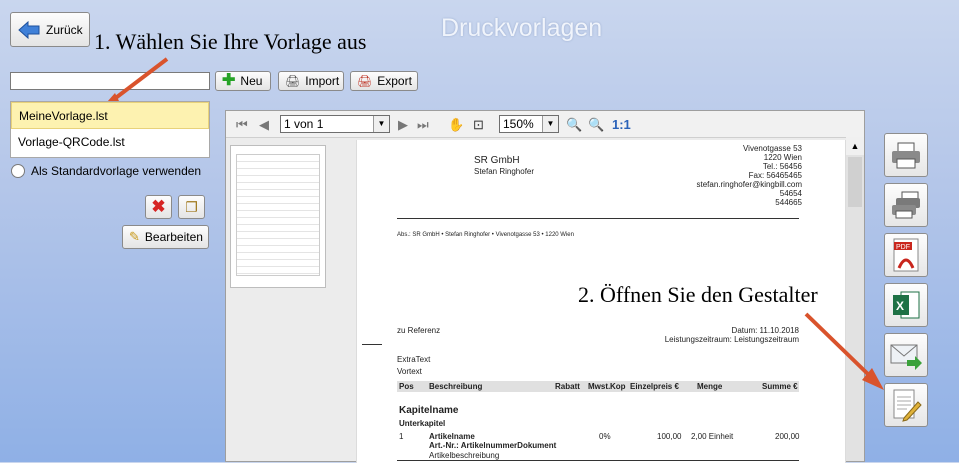 This screenshot has height=463, width=959. I want to click on pdf-icon: PDF, so click(906, 255).